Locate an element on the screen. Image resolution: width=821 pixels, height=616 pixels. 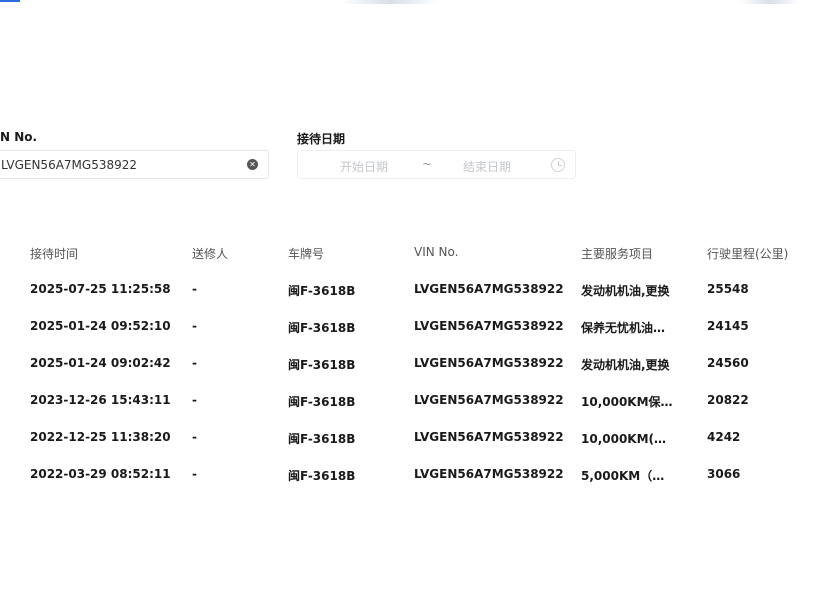
header-mileage: 行驶里程(公里) is located at coordinates (762, 253).